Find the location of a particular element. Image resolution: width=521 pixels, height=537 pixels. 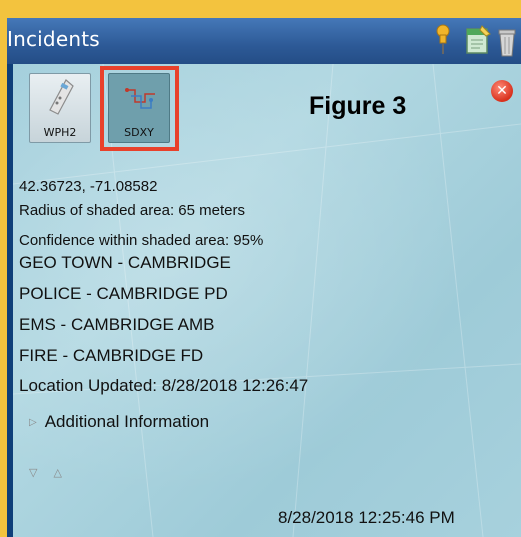

additional-information-expander: ▷ Additional Information is located at coordinates (119, 422).